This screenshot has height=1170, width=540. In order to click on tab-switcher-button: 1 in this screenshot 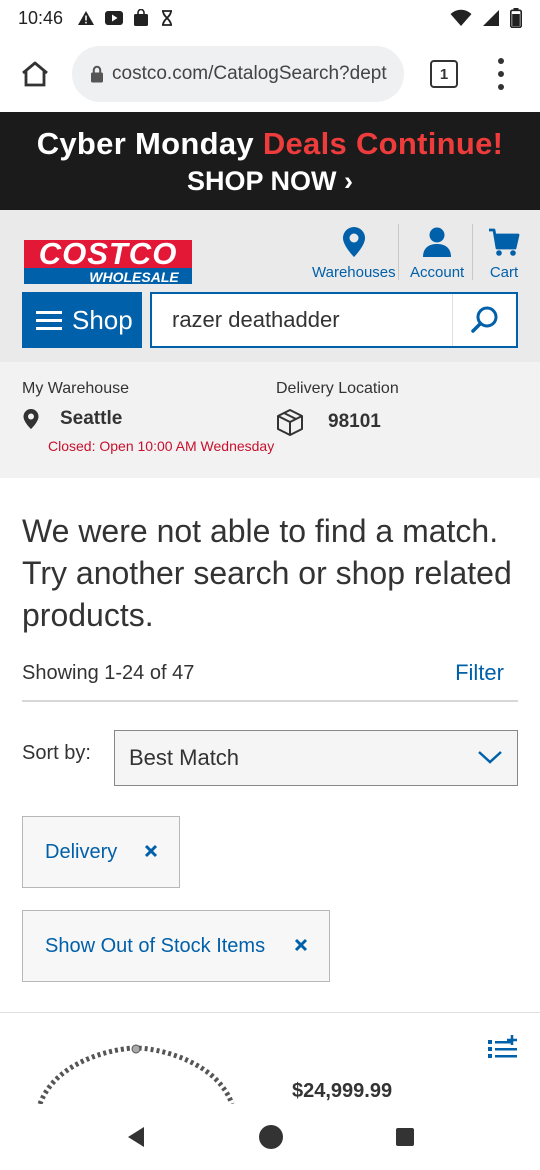, I will do `click(444, 74)`.